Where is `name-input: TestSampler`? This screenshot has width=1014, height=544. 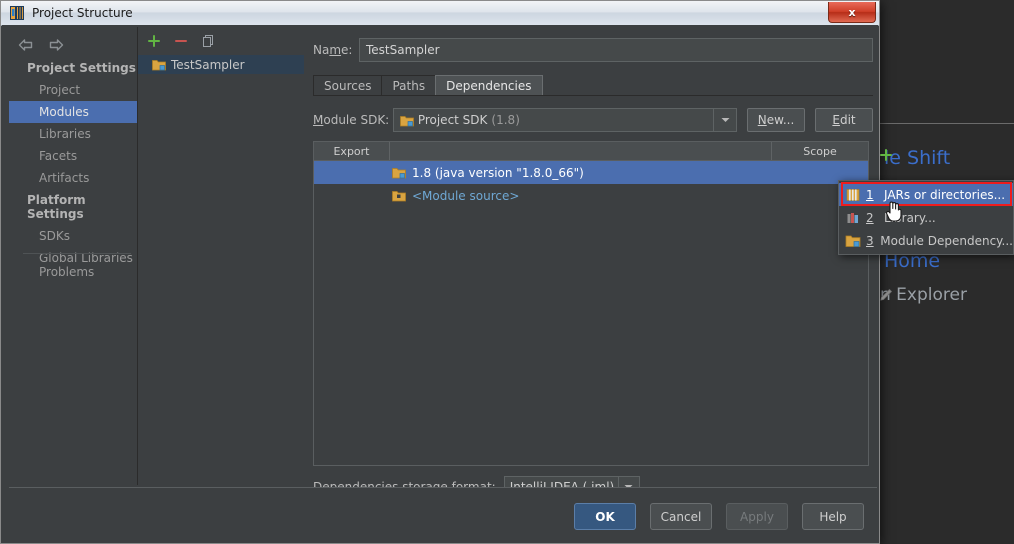 name-input: TestSampler is located at coordinates (616, 50).